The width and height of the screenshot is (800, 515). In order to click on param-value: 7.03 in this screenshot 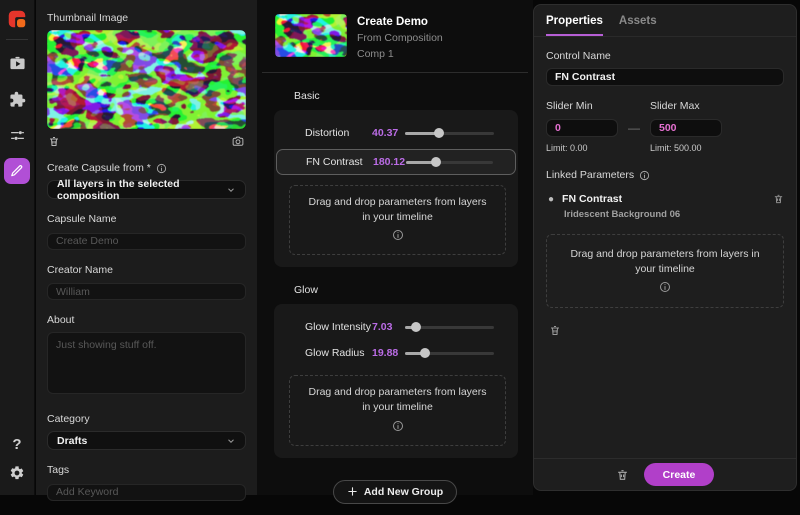, I will do `click(382, 327)`.